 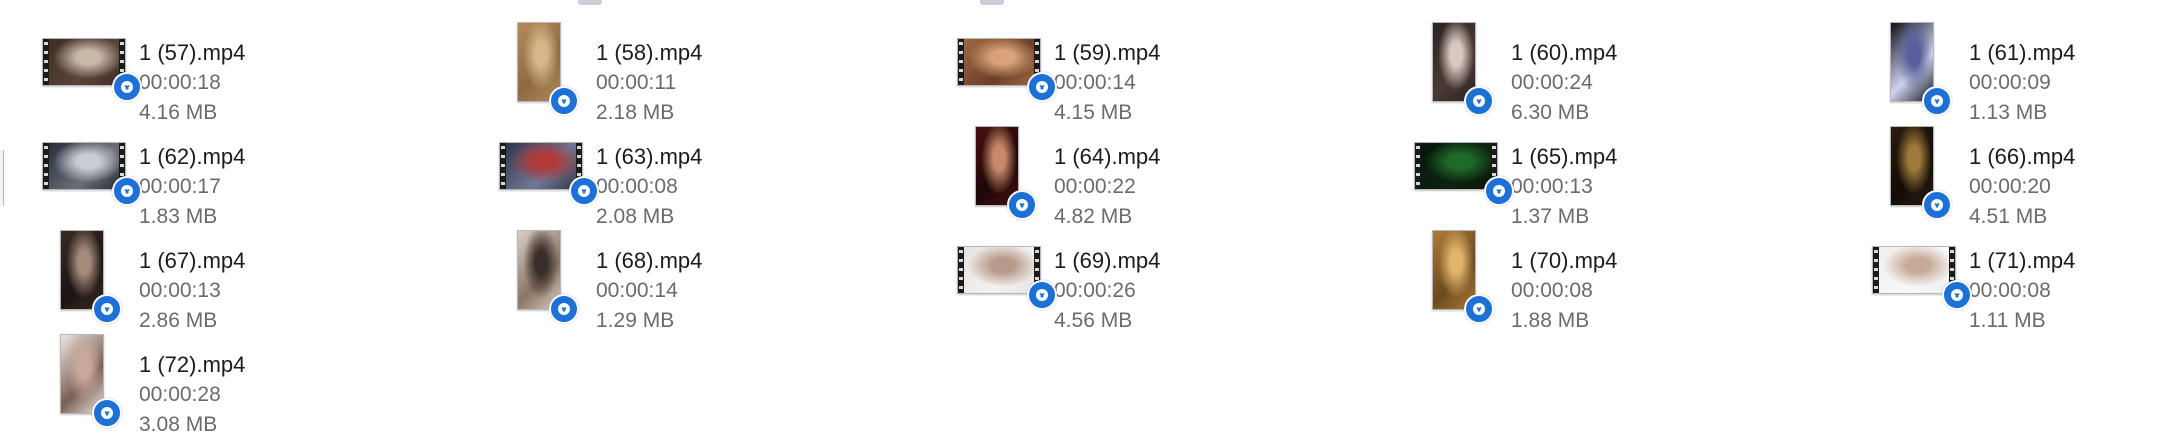 I want to click on file-tile: 1 (66).mp4 00:00:20 4.51 MB, so click(x=1990, y=175).